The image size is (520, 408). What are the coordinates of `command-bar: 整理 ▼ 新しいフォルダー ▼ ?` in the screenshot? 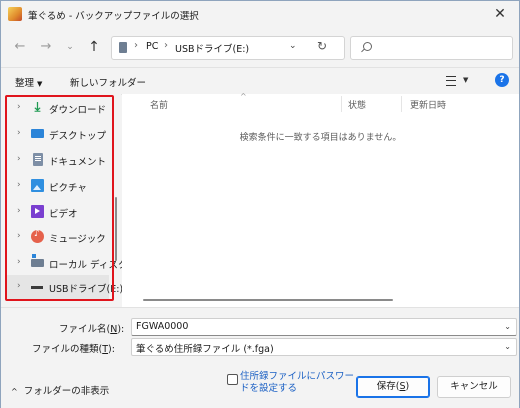 It's located at (260, 81).